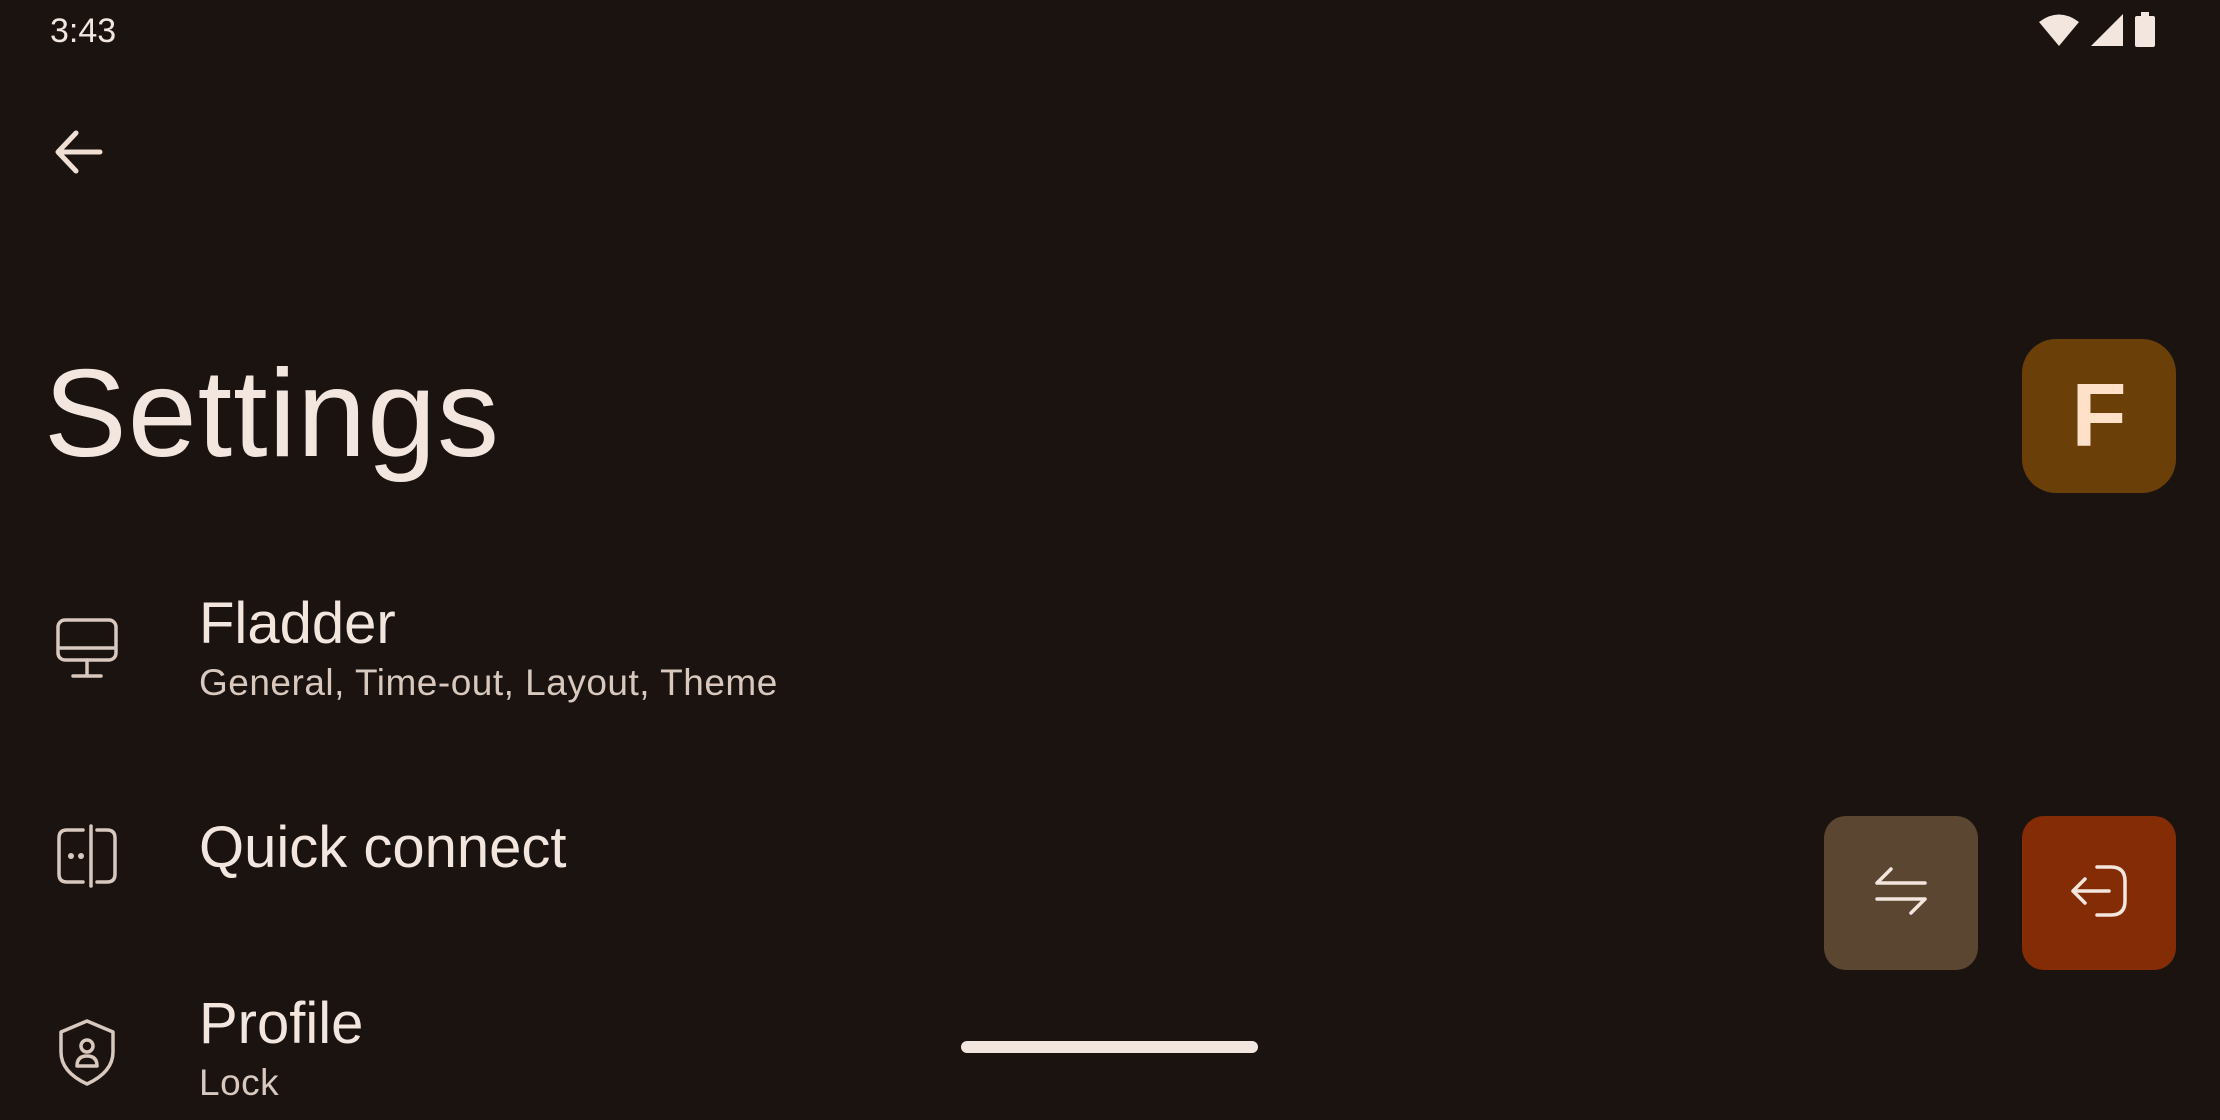 The width and height of the screenshot is (2220, 1120). I want to click on swap-arrows-icon, so click(1901, 893).